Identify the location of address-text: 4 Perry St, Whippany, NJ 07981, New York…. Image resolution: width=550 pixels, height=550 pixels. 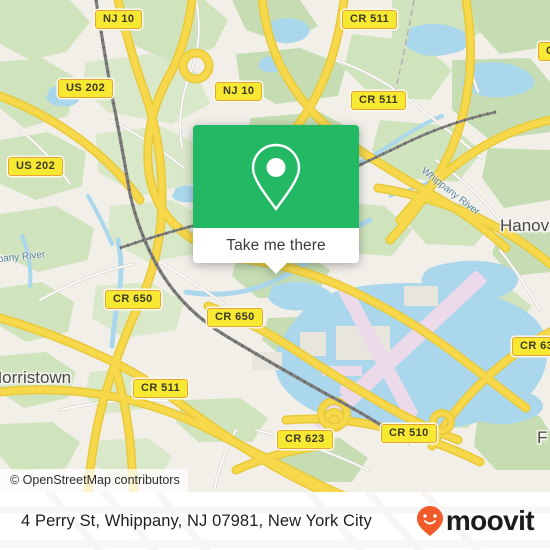
(196, 520).